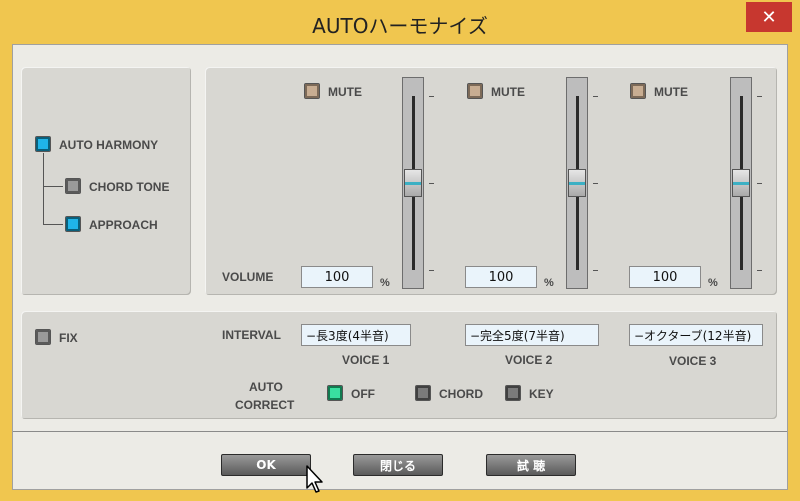 The height and width of the screenshot is (501, 800). Describe the element at coordinates (356, 335) in the screenshot. I see `voice1-interval-field: −長3度(4半音)` at that location.